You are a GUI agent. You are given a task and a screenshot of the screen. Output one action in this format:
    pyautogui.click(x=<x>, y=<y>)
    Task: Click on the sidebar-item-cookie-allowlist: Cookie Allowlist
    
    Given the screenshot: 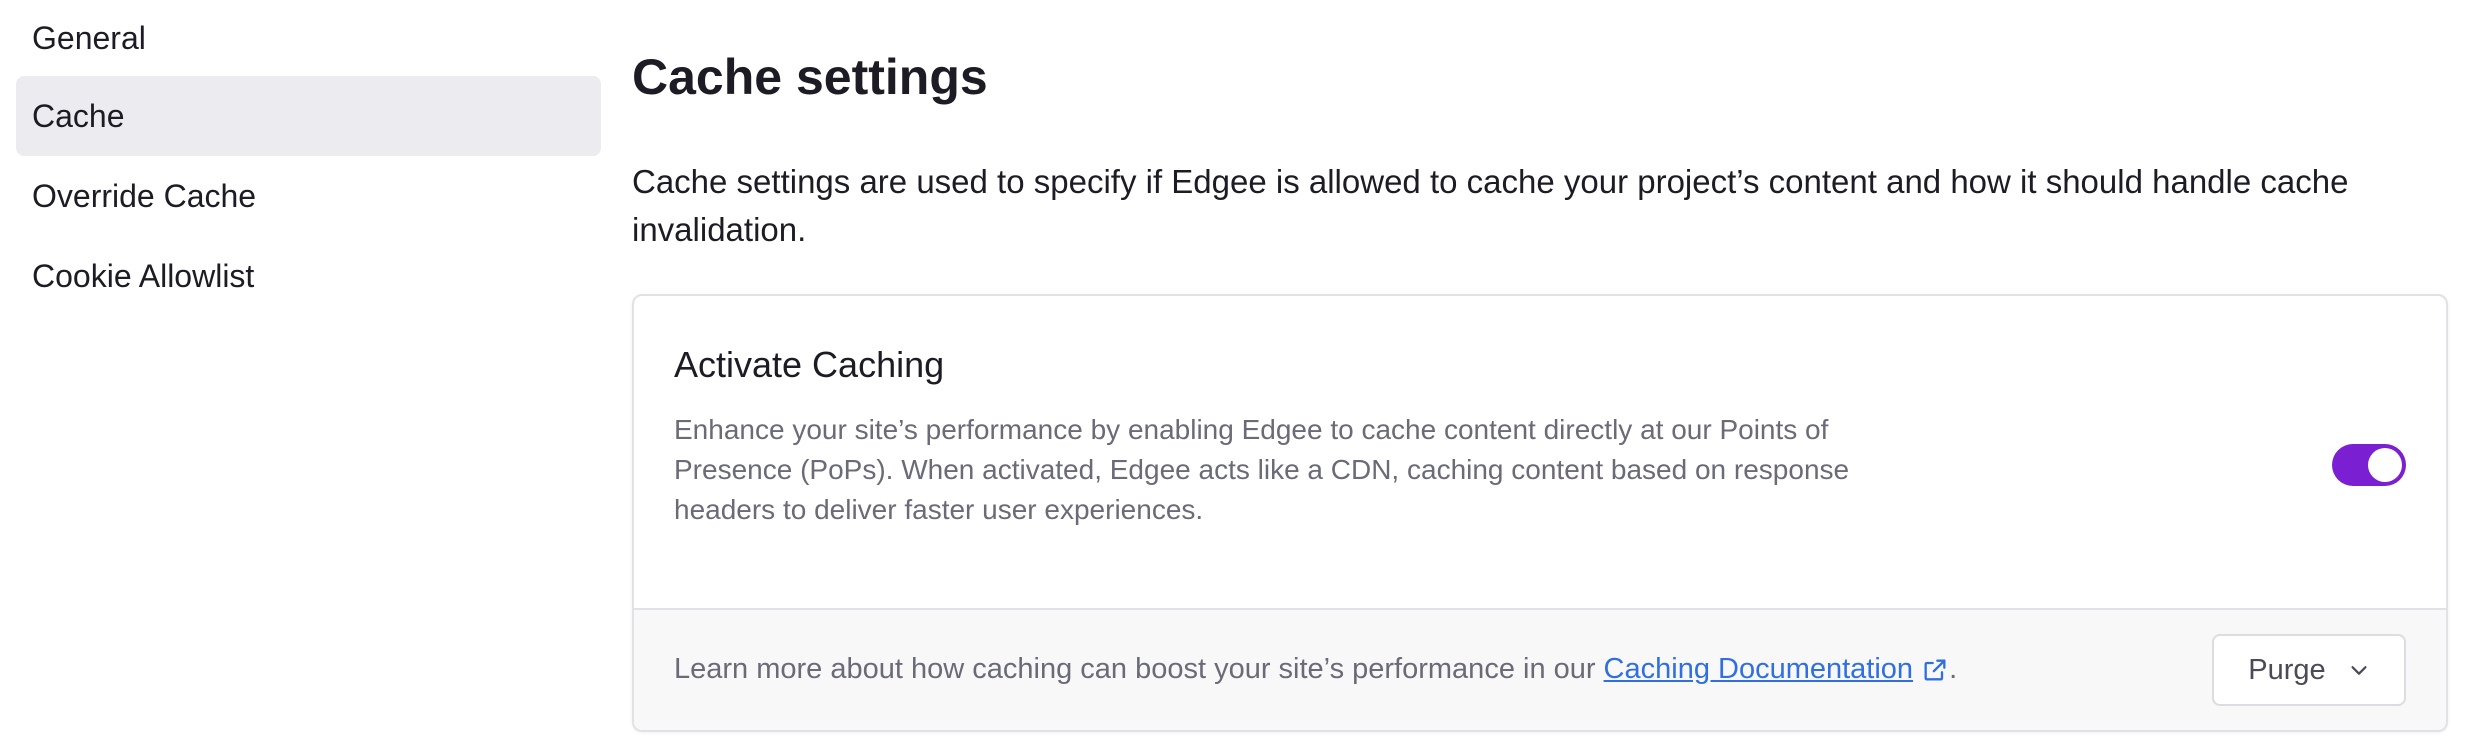 What is the action you would take?
    pyautogui.click(x=308, y=276)
    